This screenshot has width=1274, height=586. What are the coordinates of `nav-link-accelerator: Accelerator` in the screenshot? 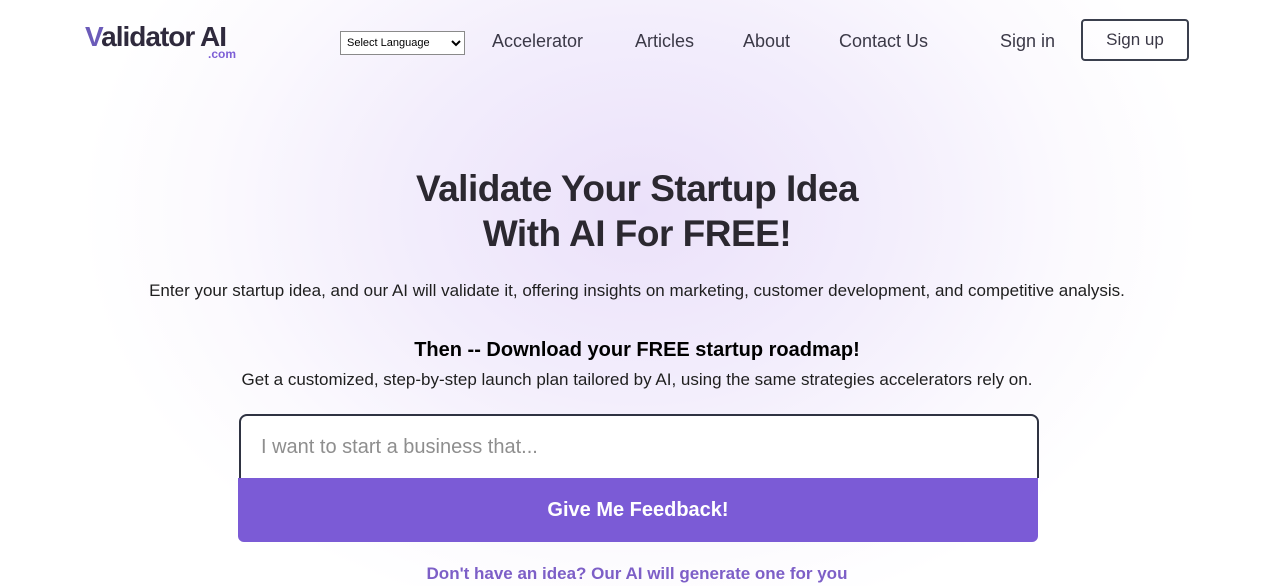 It's located at (537, 41).